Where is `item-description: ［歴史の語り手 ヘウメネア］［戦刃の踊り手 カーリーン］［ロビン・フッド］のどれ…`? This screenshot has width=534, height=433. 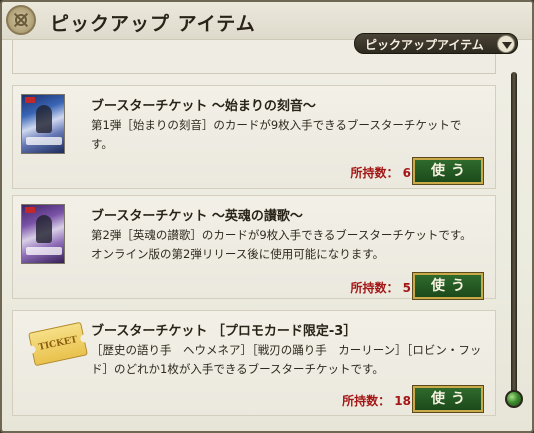
item-description: ［歴史の語り手 ヘウメネア］［戦刃の踊り手 カーリーン］［ロビン・フッド］のどれ… is located at coordinates (286, 359).